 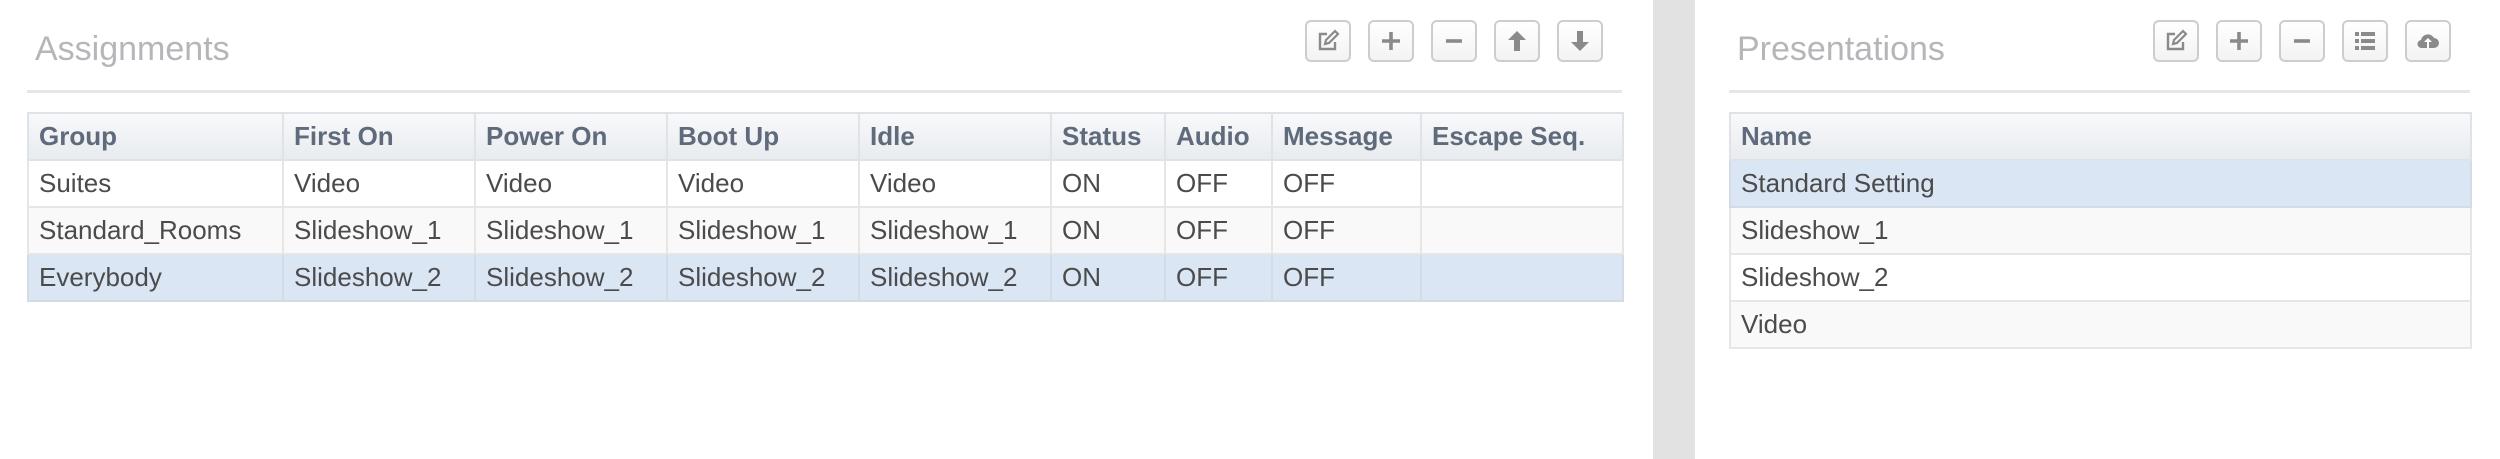 I want to click on cloud-upload-icon, so click(x=2428, y=41).